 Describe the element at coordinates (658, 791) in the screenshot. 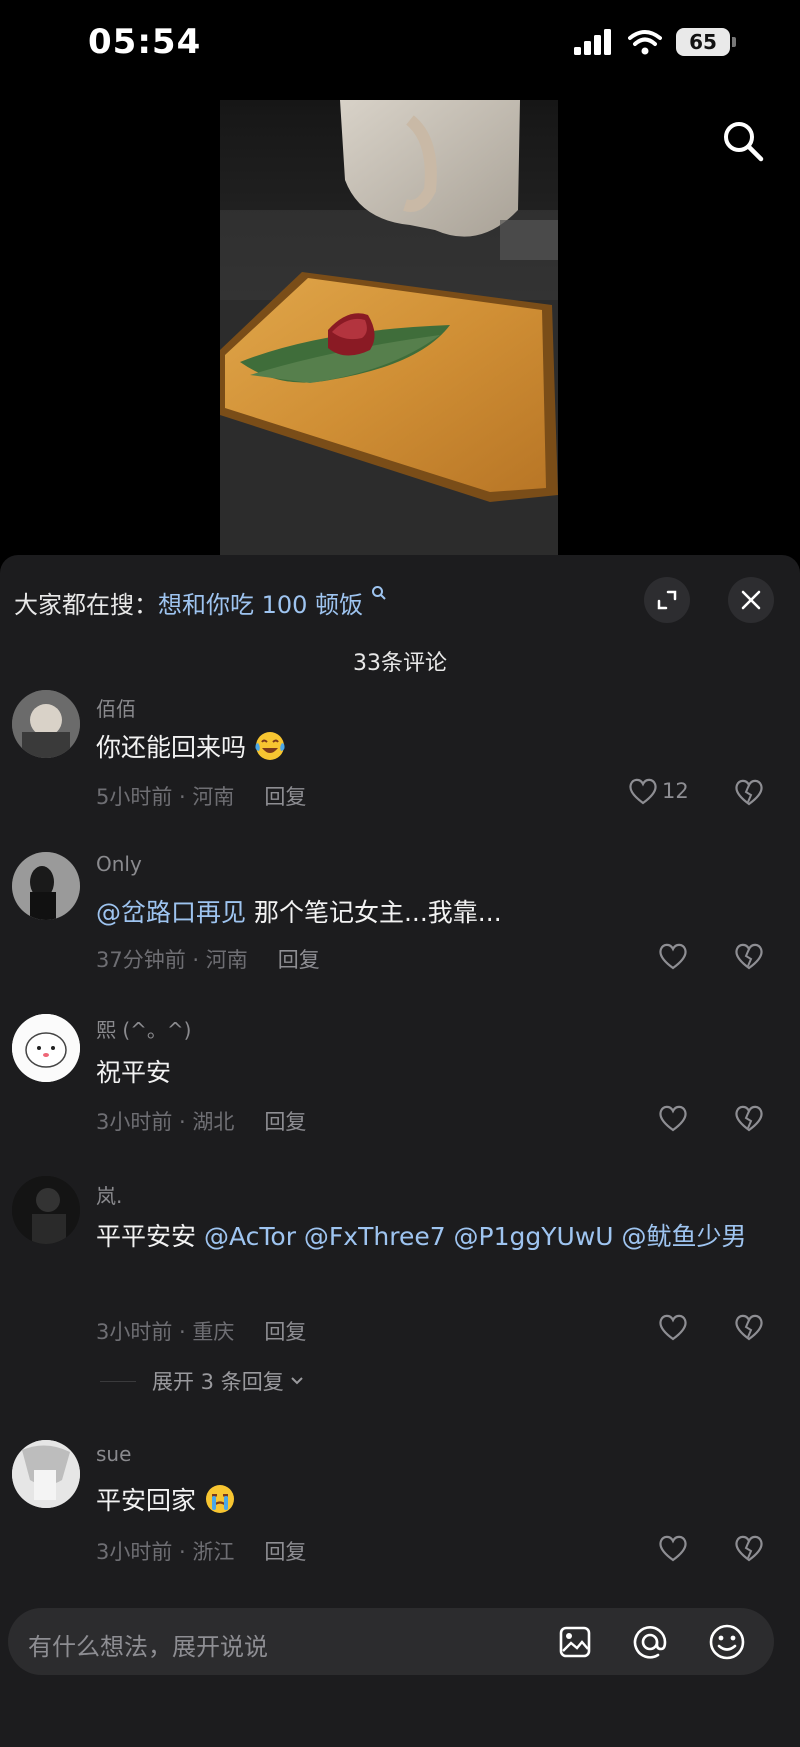

I see `like-button: 12` at that location.